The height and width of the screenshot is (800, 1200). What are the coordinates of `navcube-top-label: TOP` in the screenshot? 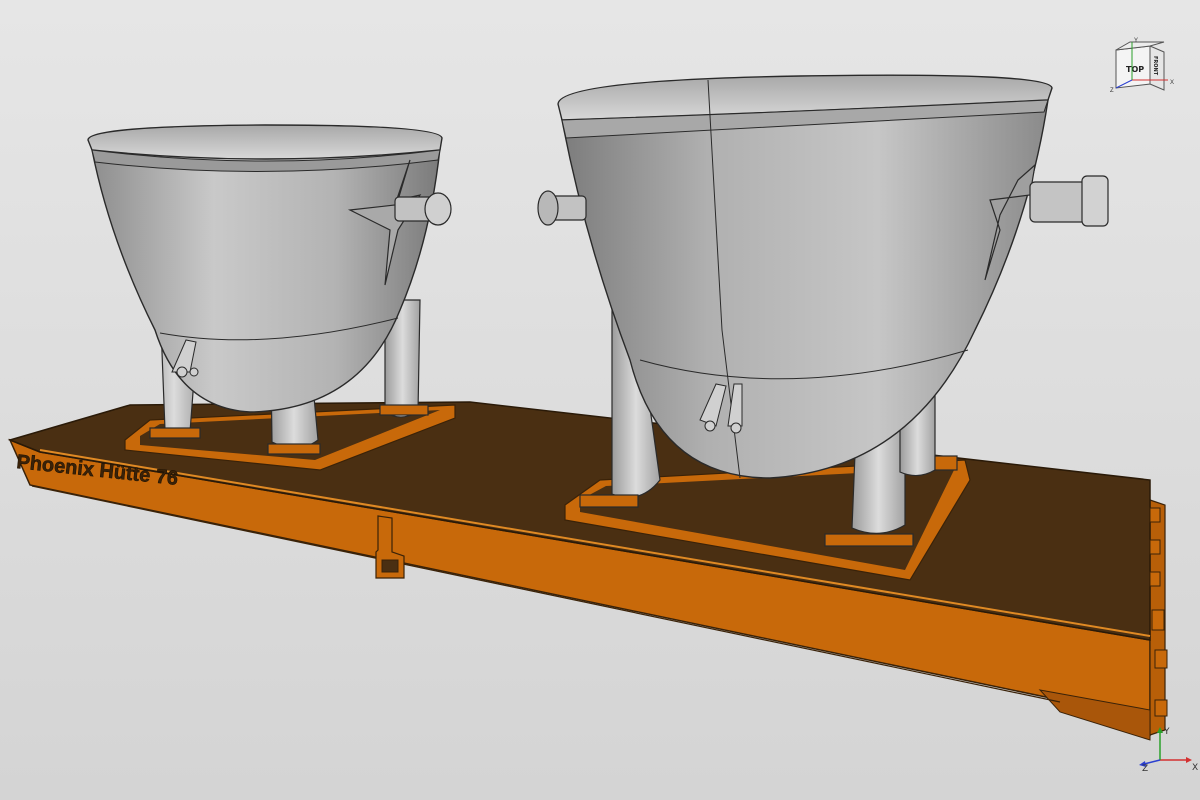 It's located at (1135, 69).